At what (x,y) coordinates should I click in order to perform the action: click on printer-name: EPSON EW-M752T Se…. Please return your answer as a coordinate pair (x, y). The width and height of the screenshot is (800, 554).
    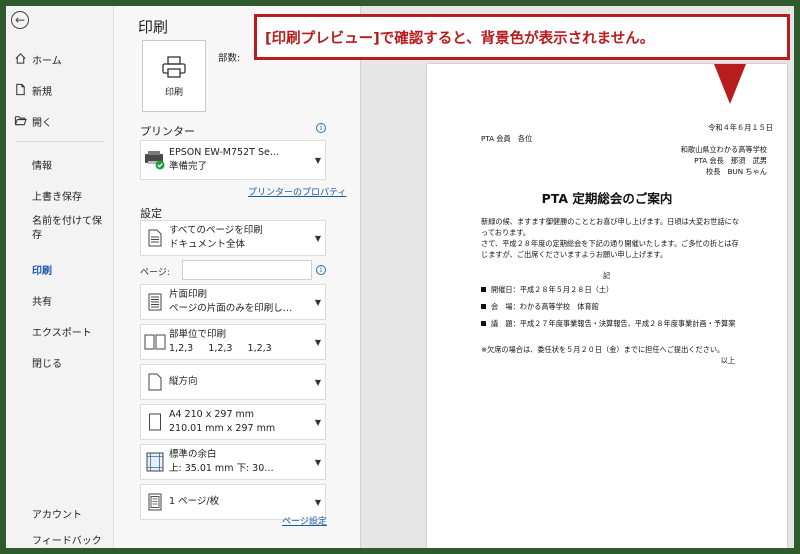
    Looking at the image, I should click on (224, 152).